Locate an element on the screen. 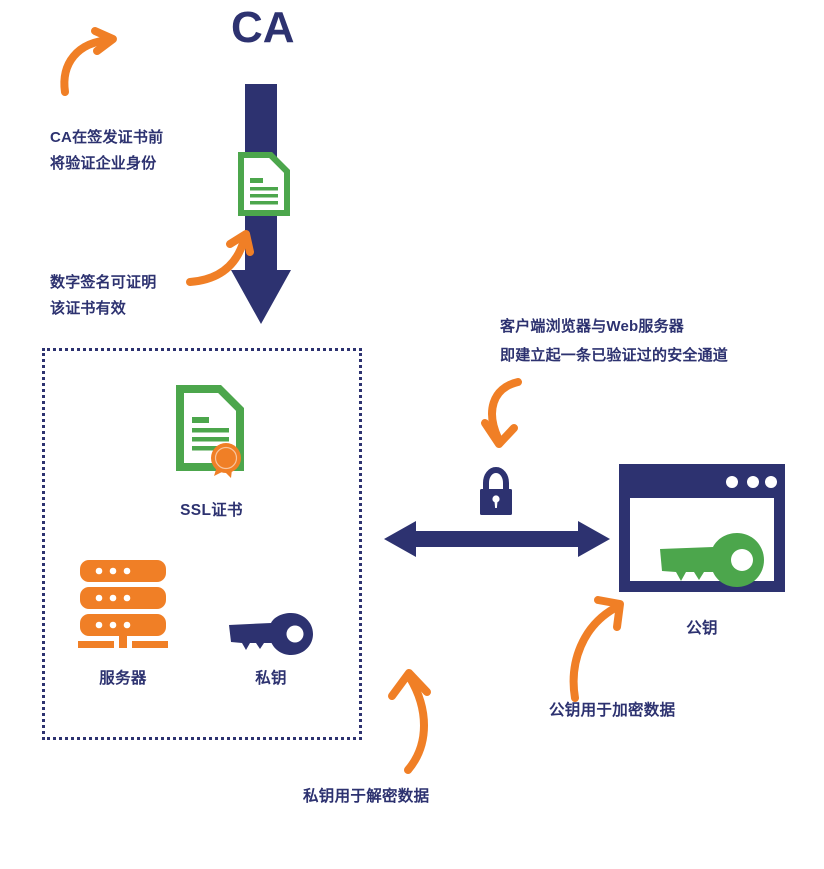  lock-icon is located at coordinates (496, 490).